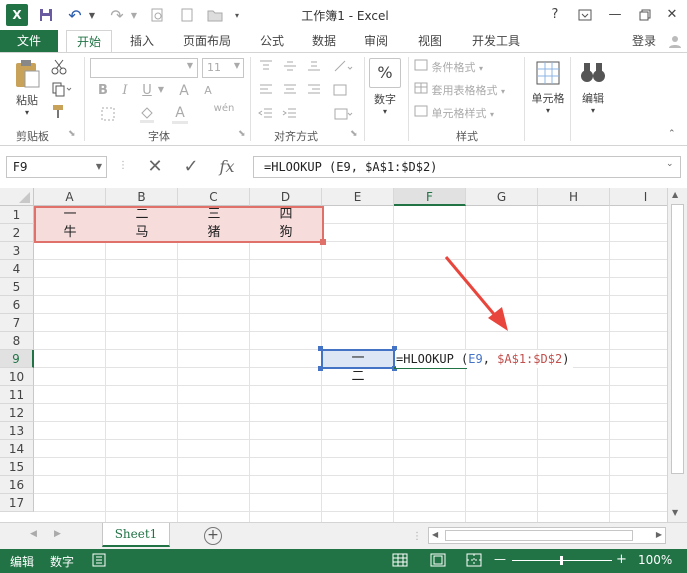 The height and width of the screenshot is (573, 687). I want to click on border-icon, so click(108, 115).